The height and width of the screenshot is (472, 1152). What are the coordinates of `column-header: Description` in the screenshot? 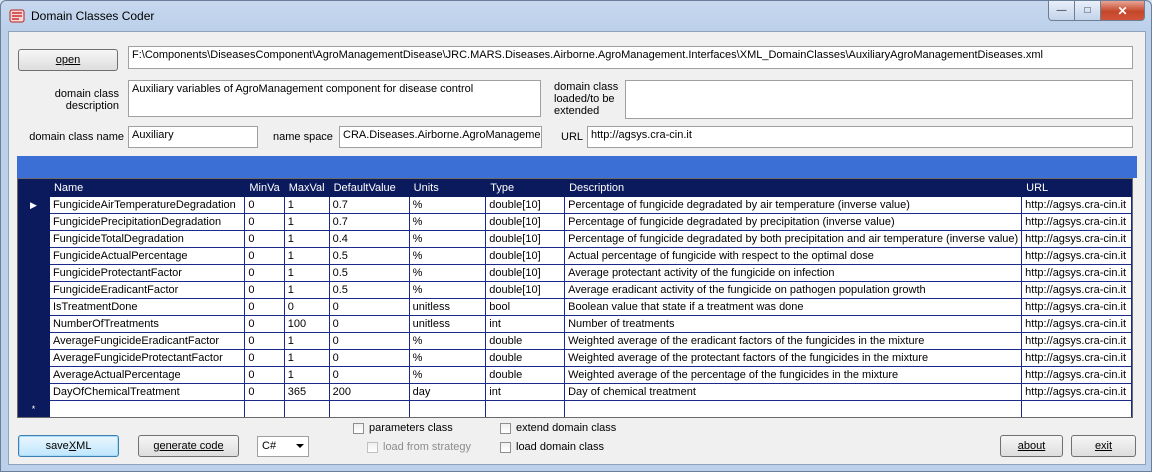 It's located at (793, 188).